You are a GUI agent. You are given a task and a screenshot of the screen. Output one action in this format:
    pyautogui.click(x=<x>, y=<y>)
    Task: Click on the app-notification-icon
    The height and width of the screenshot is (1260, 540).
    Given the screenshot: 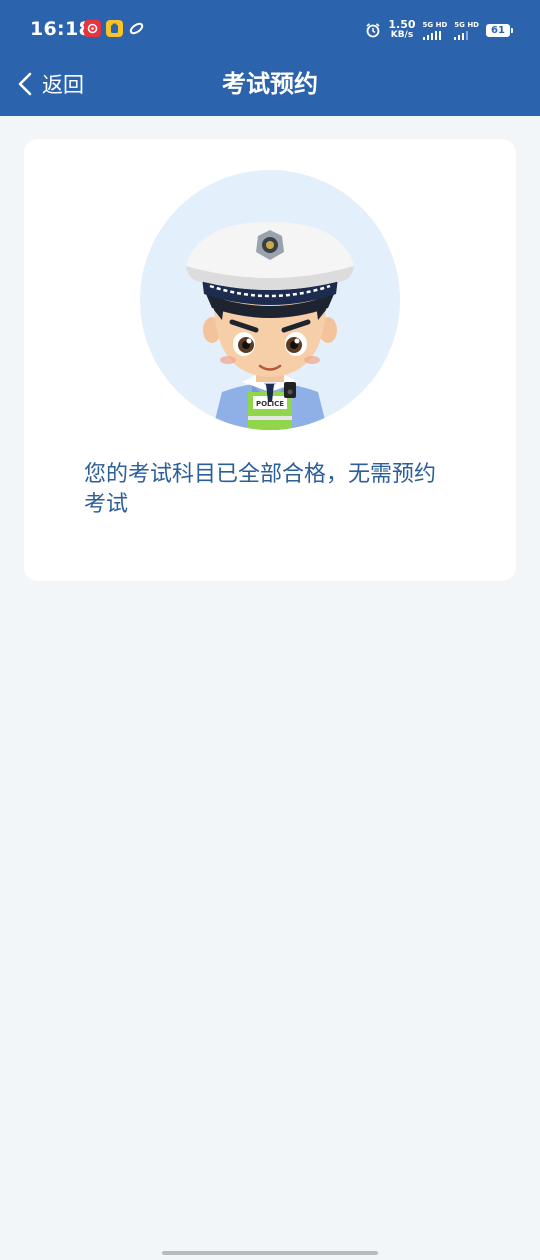 What is the action you would take?
    pyautogui.click(x=114, y=28)
    